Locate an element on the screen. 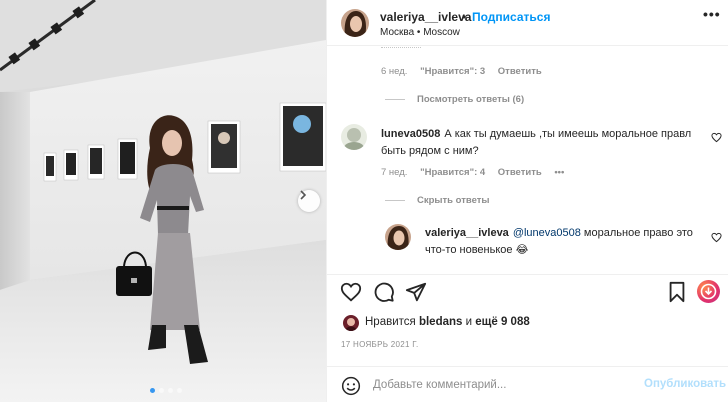 This screenshot has height=402, width=728. reply-mention-link: @luneva0508 is located at coordinates (547, 233).